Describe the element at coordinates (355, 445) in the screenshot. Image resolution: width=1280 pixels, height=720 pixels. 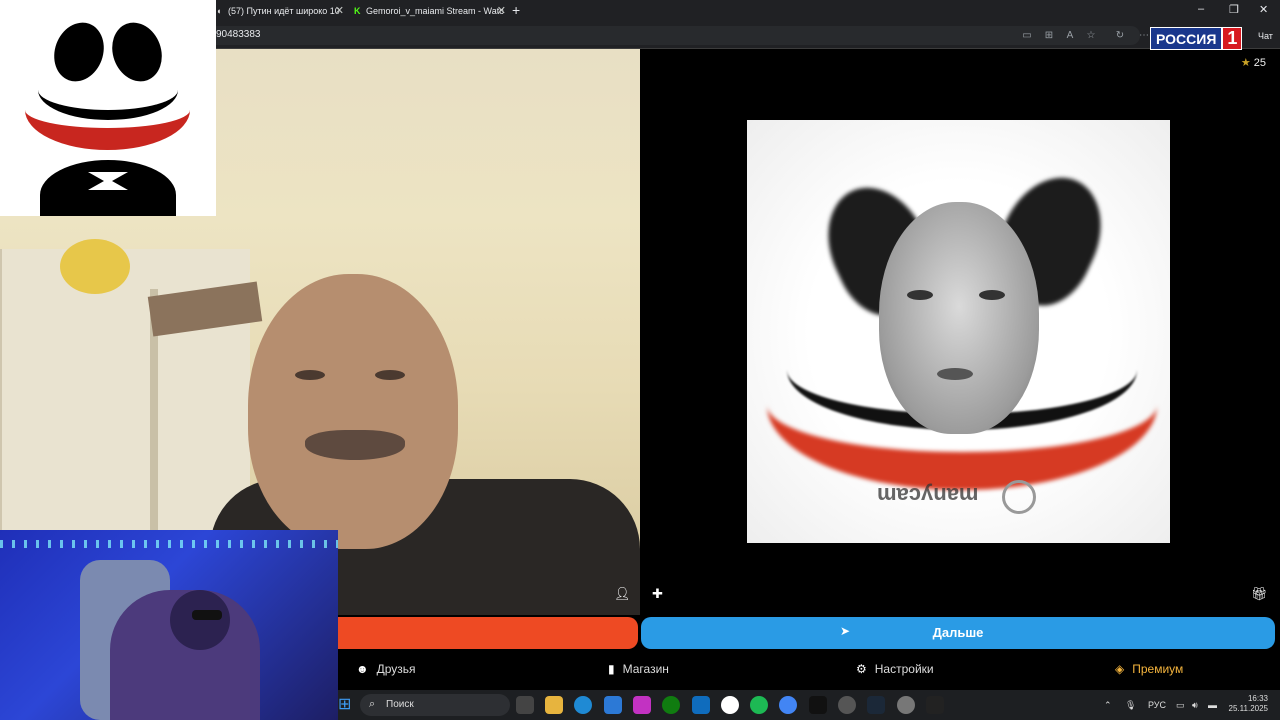
I see `person-mustache` at that location.